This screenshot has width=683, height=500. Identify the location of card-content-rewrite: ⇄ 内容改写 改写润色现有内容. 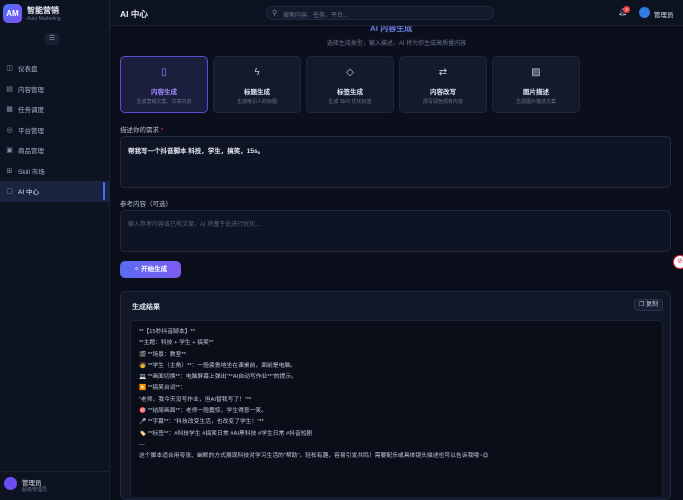
(443, 84).